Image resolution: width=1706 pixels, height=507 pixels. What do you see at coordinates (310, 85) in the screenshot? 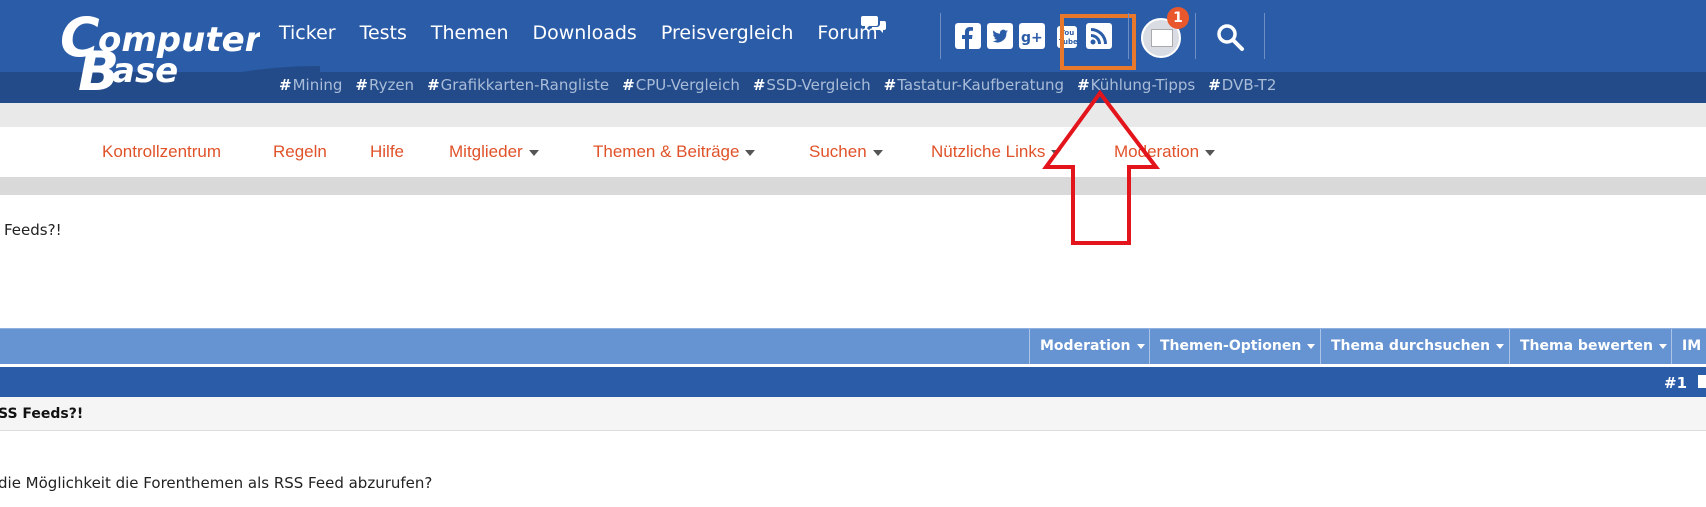
I see `tag-mining: #Mining` at bounding box center [310, 85].